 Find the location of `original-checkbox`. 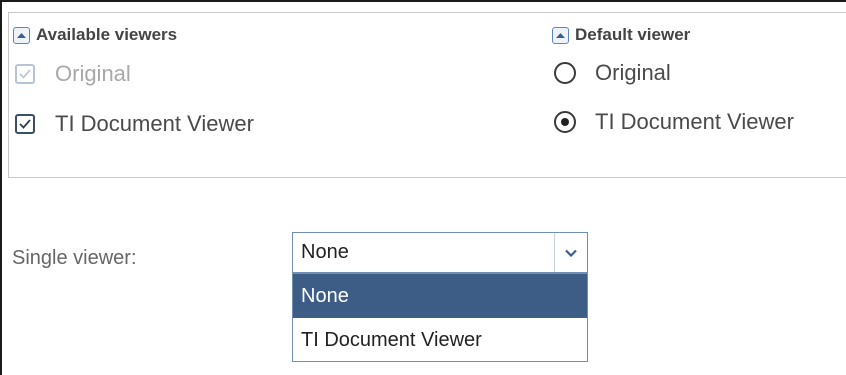

original-checkbox is located at coordinates (25, 74).